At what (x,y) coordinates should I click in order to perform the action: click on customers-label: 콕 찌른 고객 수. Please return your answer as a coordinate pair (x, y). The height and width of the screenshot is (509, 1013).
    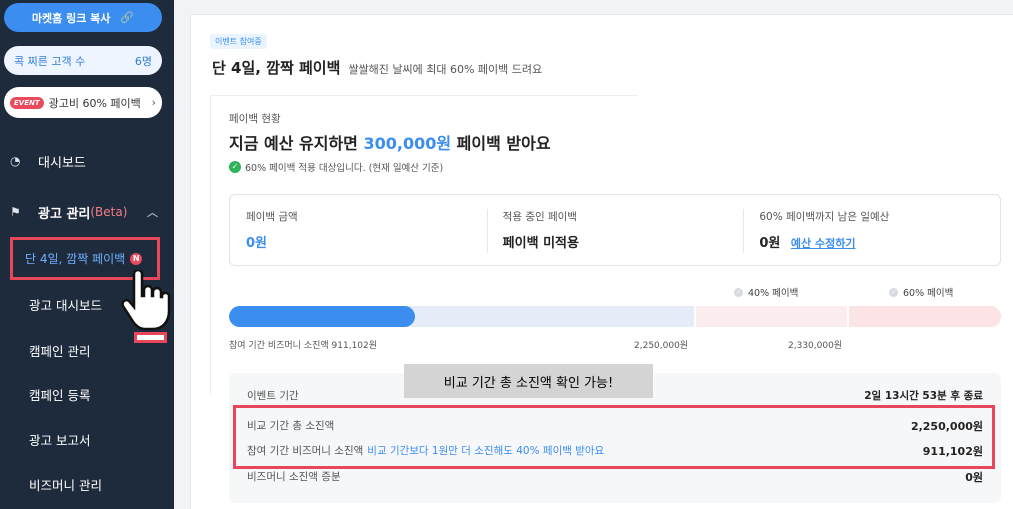
    Looking at the image, I should click on (50, 61).